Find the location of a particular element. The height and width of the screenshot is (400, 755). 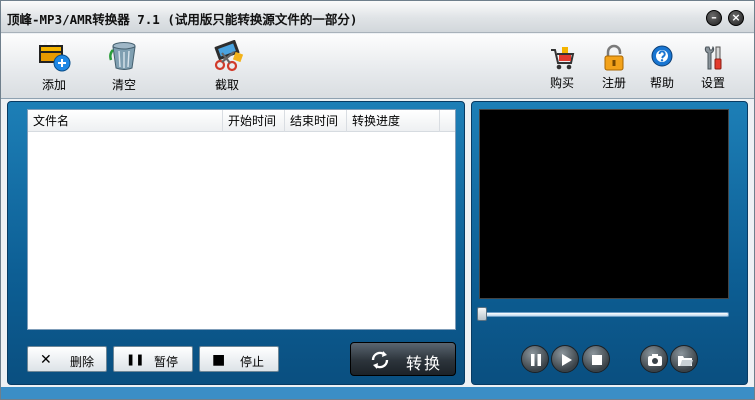

minimize-button: – is located at coordinates (714, 18).